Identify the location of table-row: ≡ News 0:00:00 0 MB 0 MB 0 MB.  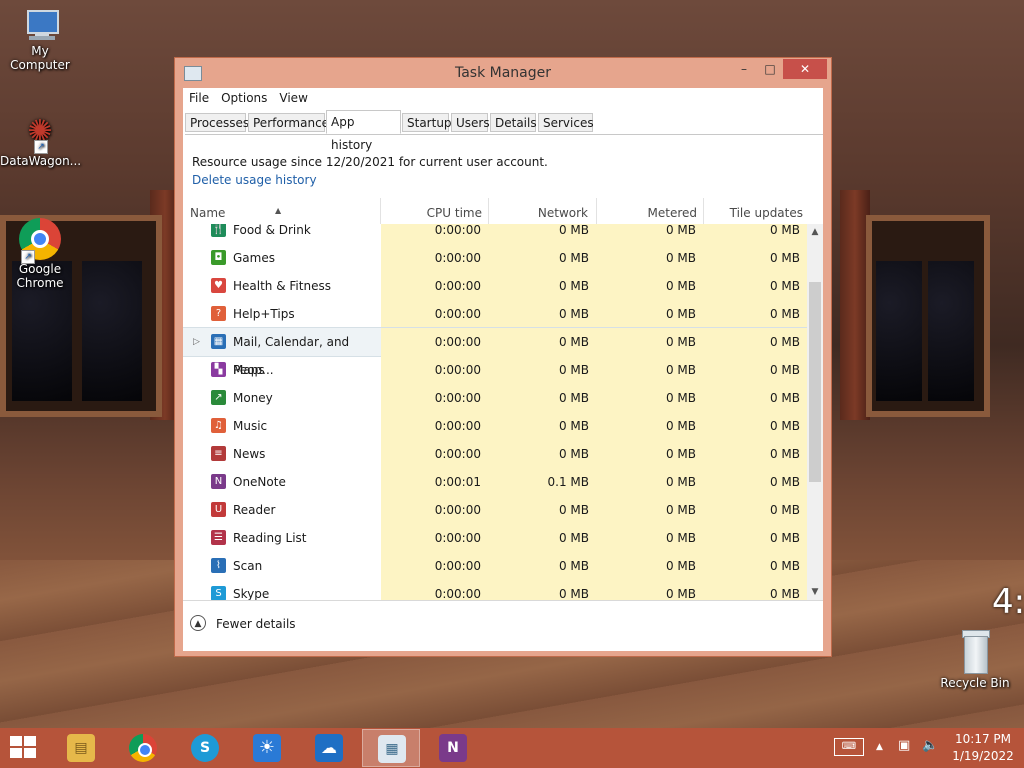
(495, 454).